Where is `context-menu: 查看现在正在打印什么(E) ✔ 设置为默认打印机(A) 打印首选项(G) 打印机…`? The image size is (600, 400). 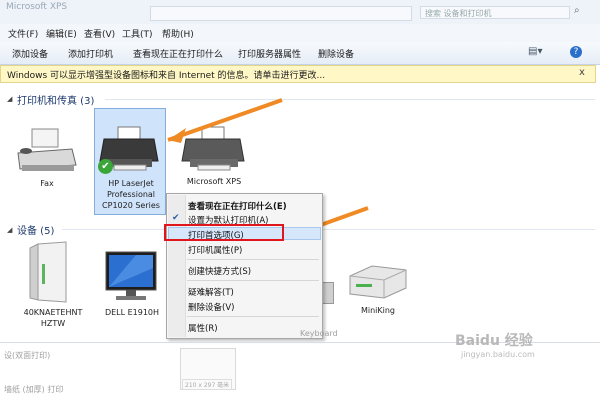
context-menu: 查看现在正在打印什么(E) ✔ 设置为默认打印机(A) 打印首选项(G) 打印机… is located at coordinates (244, 266).